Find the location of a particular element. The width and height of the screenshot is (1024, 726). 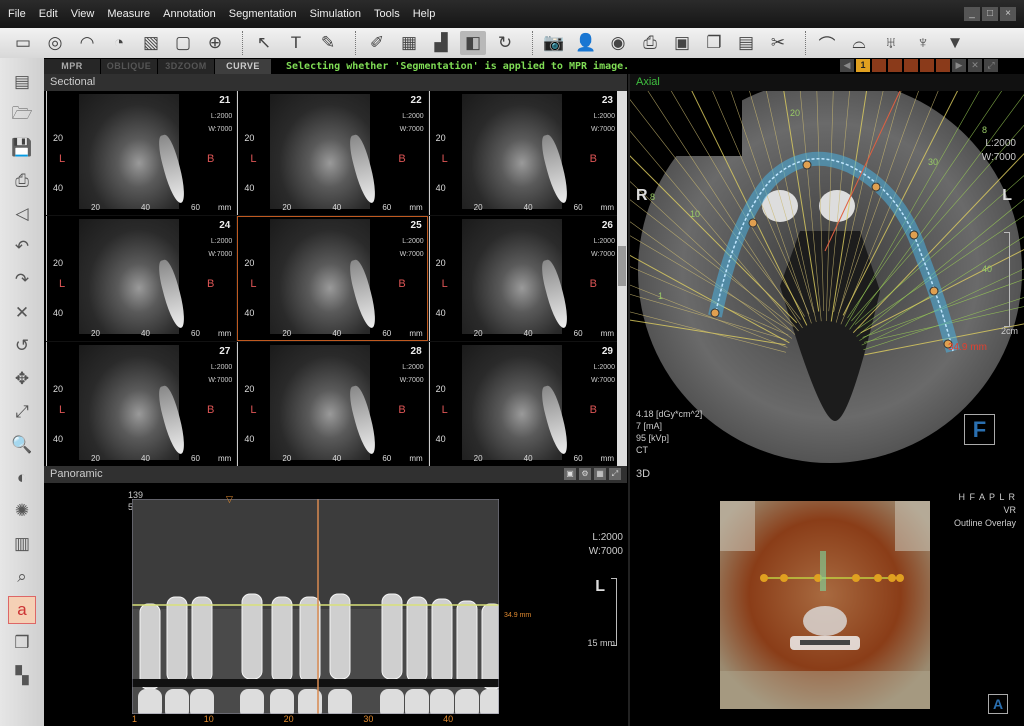

sectional-slice: 23 L:2000 W:7000 L B 20 40 20 40 60 mm is located at coordinates (523, 153).